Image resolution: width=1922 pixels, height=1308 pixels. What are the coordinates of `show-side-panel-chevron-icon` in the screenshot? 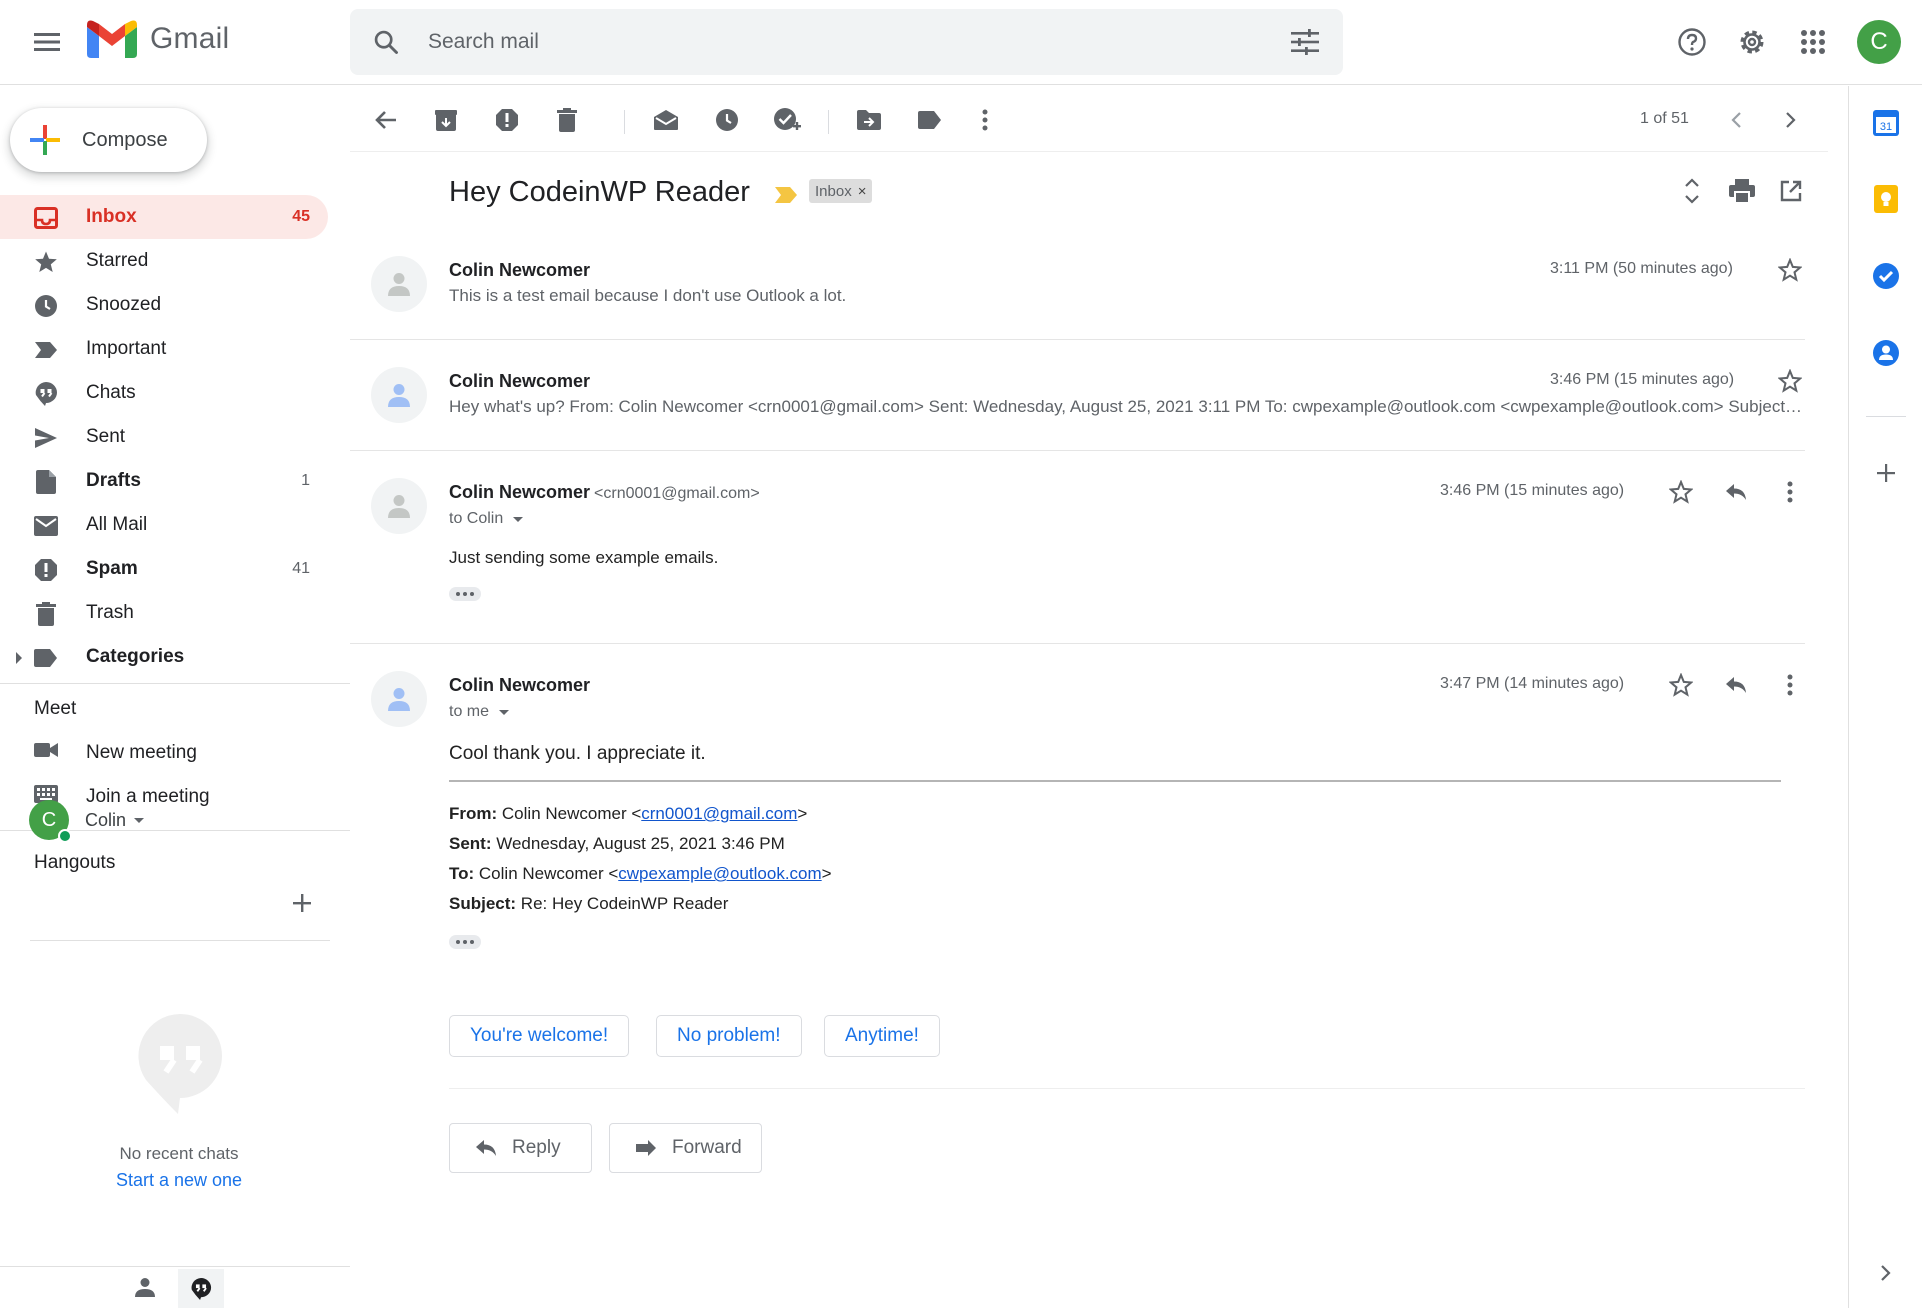 It's located at (1886, 1273).